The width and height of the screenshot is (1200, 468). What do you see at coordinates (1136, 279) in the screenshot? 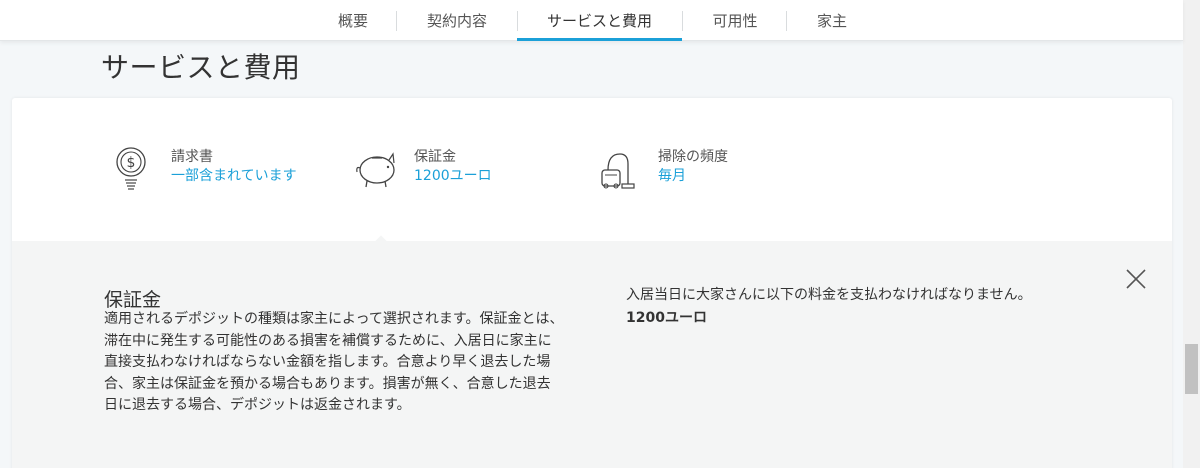
I see `close-button` at bounding box center [1136, 279].